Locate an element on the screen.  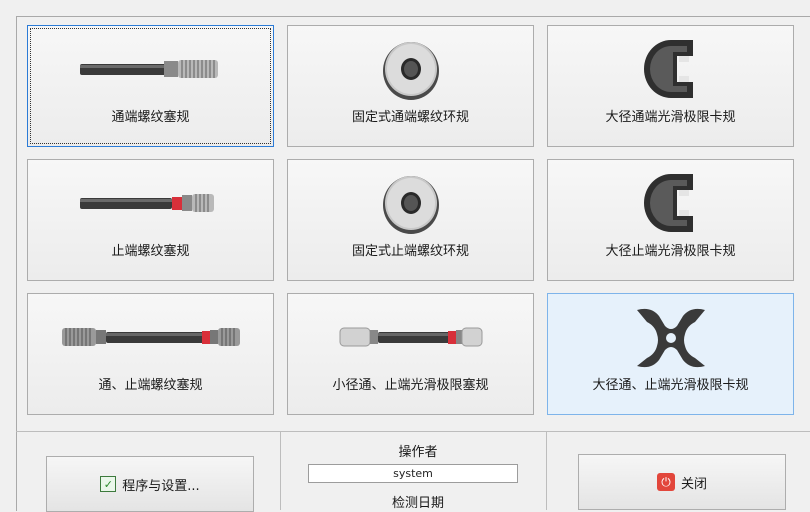
footer-separator-left is located at coordinates (280, 471).